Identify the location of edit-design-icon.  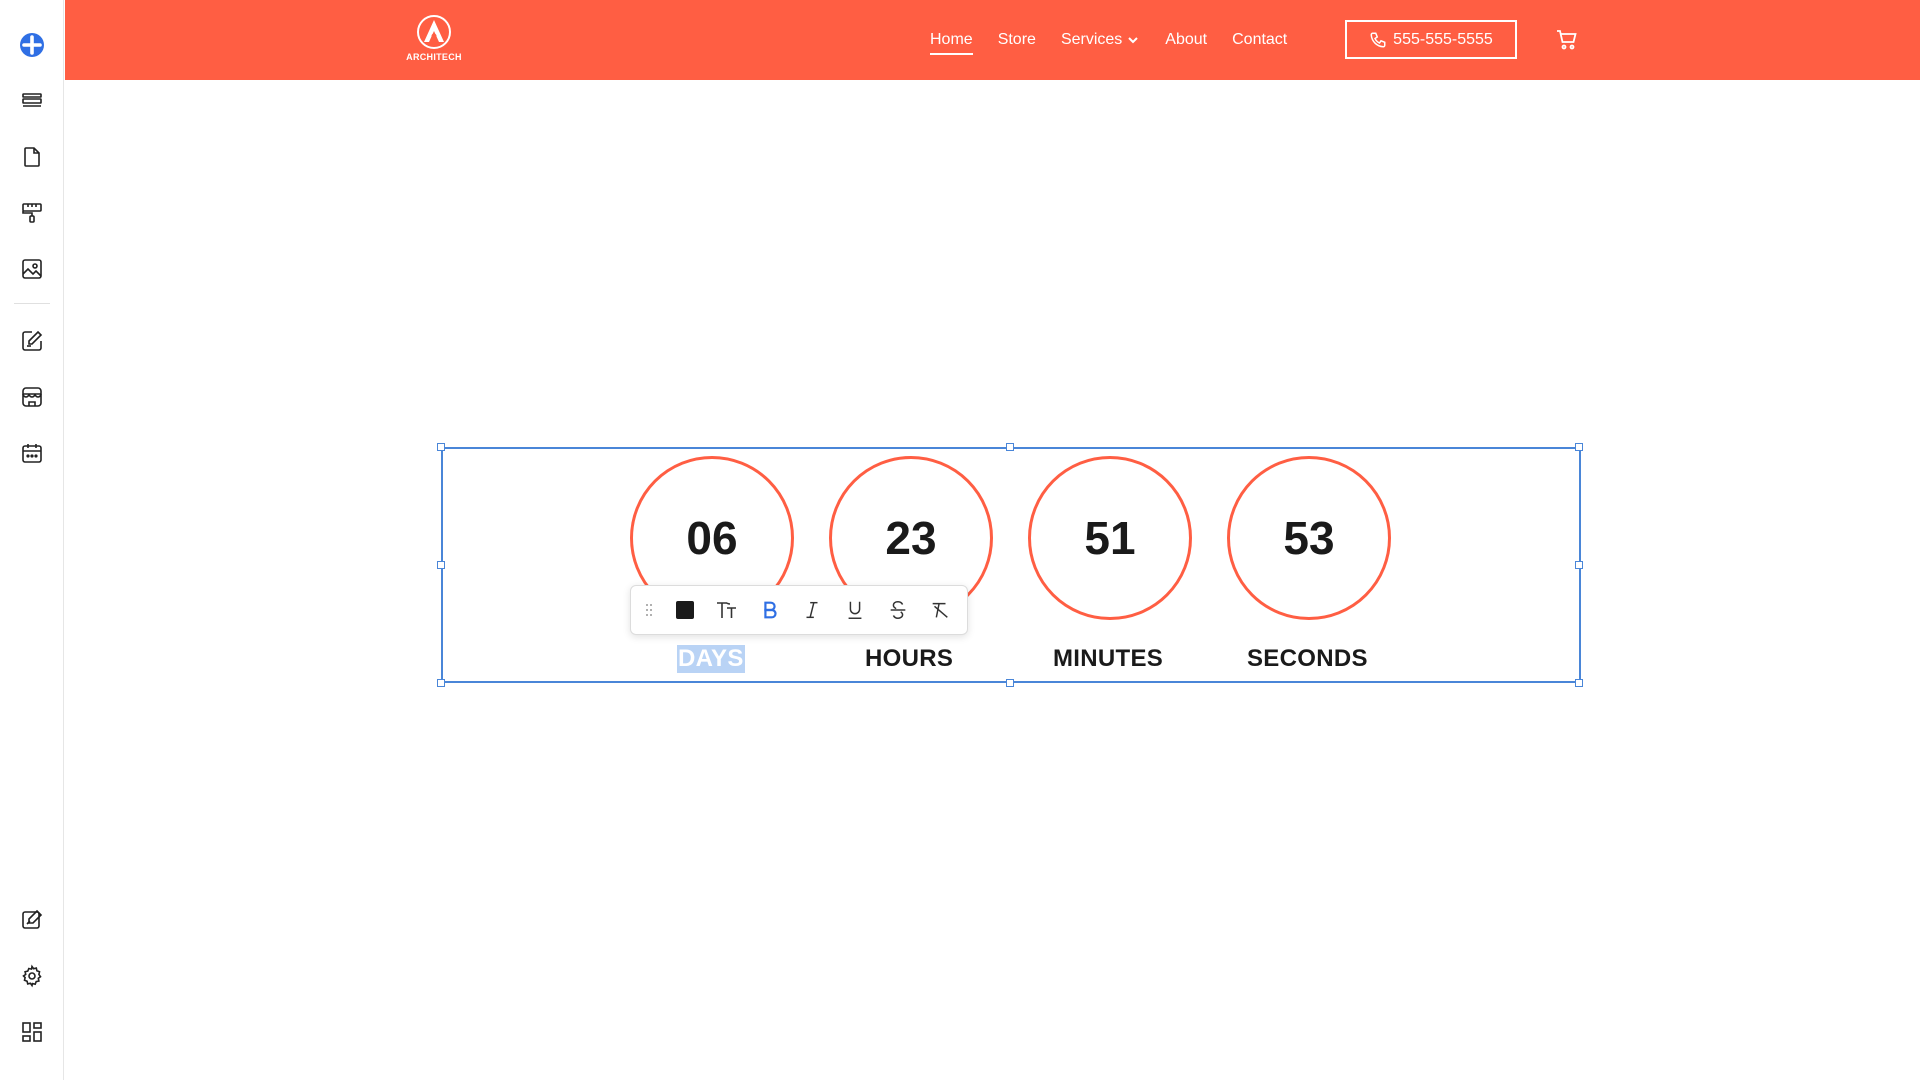
(32, 919).